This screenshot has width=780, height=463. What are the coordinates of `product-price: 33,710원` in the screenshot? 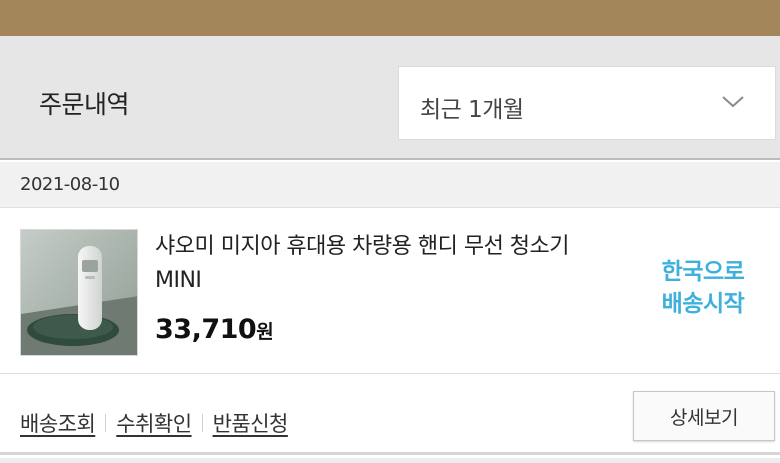 It's located at (214, 329).